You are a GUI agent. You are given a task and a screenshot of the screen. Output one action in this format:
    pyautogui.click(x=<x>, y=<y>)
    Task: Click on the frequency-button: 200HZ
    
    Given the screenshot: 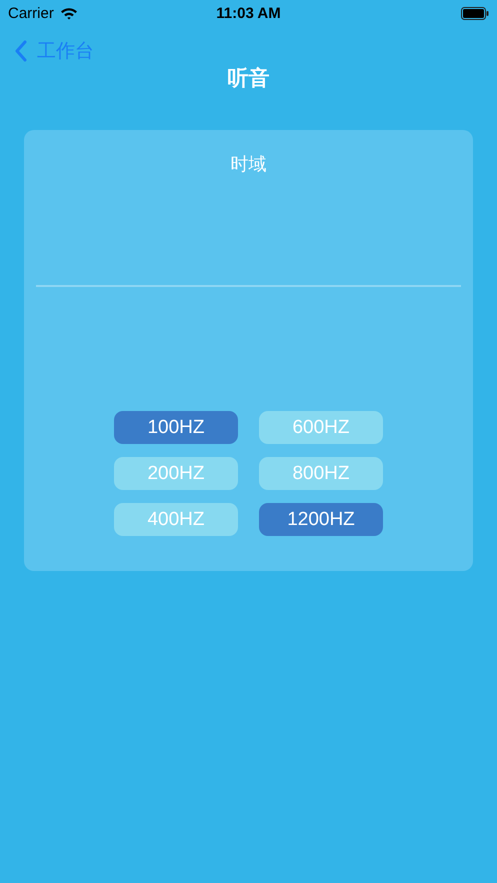 What is the action you would take?
    pyautogui.click(x=176, y=473)
    